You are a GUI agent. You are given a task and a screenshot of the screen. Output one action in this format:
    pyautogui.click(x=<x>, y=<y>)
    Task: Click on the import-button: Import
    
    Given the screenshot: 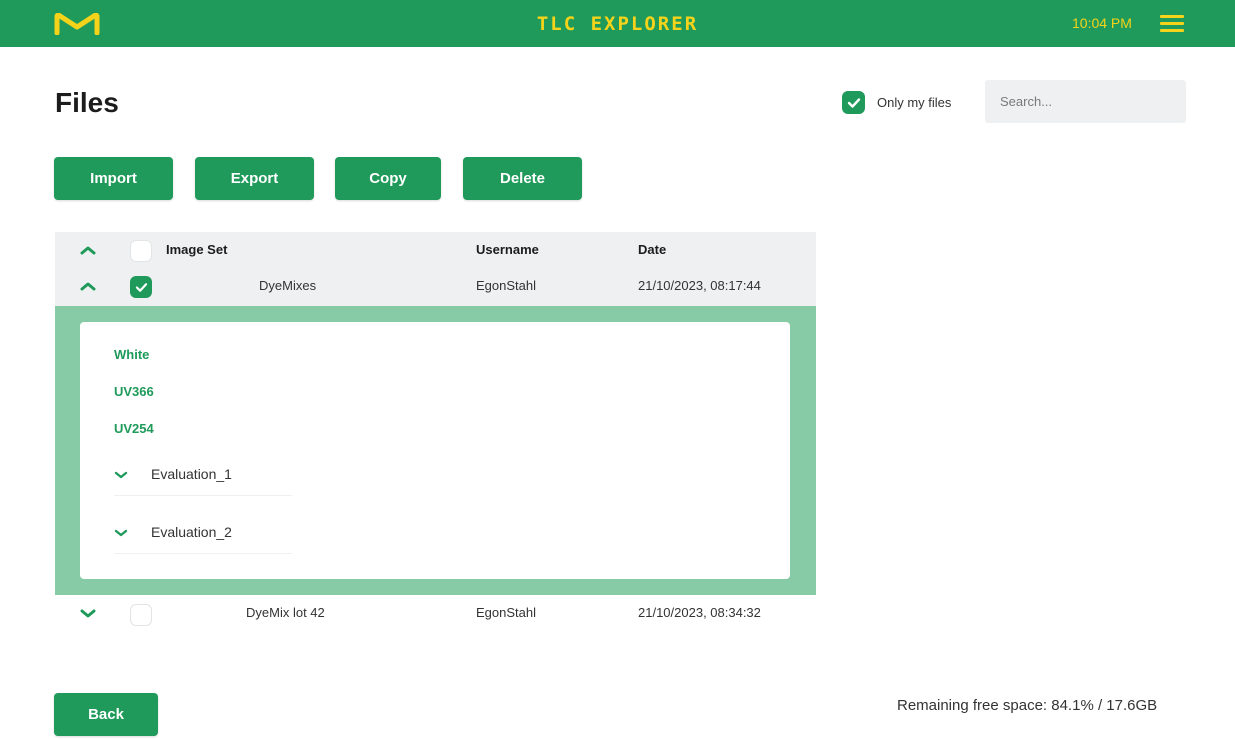 What is the action you would take?
    pyautogui.click(x=113, y=178)
    